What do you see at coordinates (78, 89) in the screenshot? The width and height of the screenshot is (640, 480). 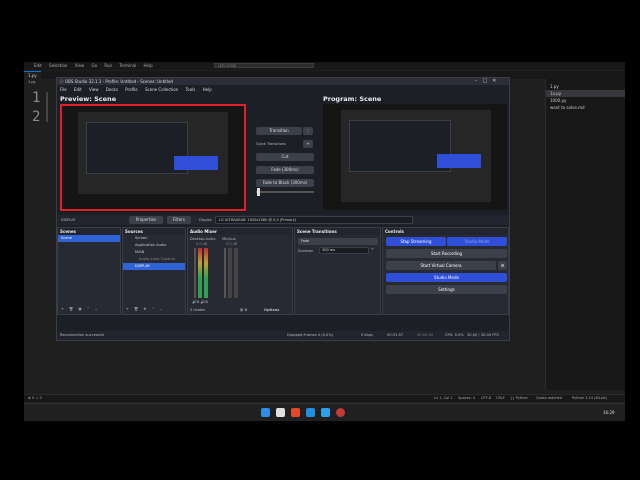 I see `obs-menu-edit: Edit` at bounding box center [78, 89].